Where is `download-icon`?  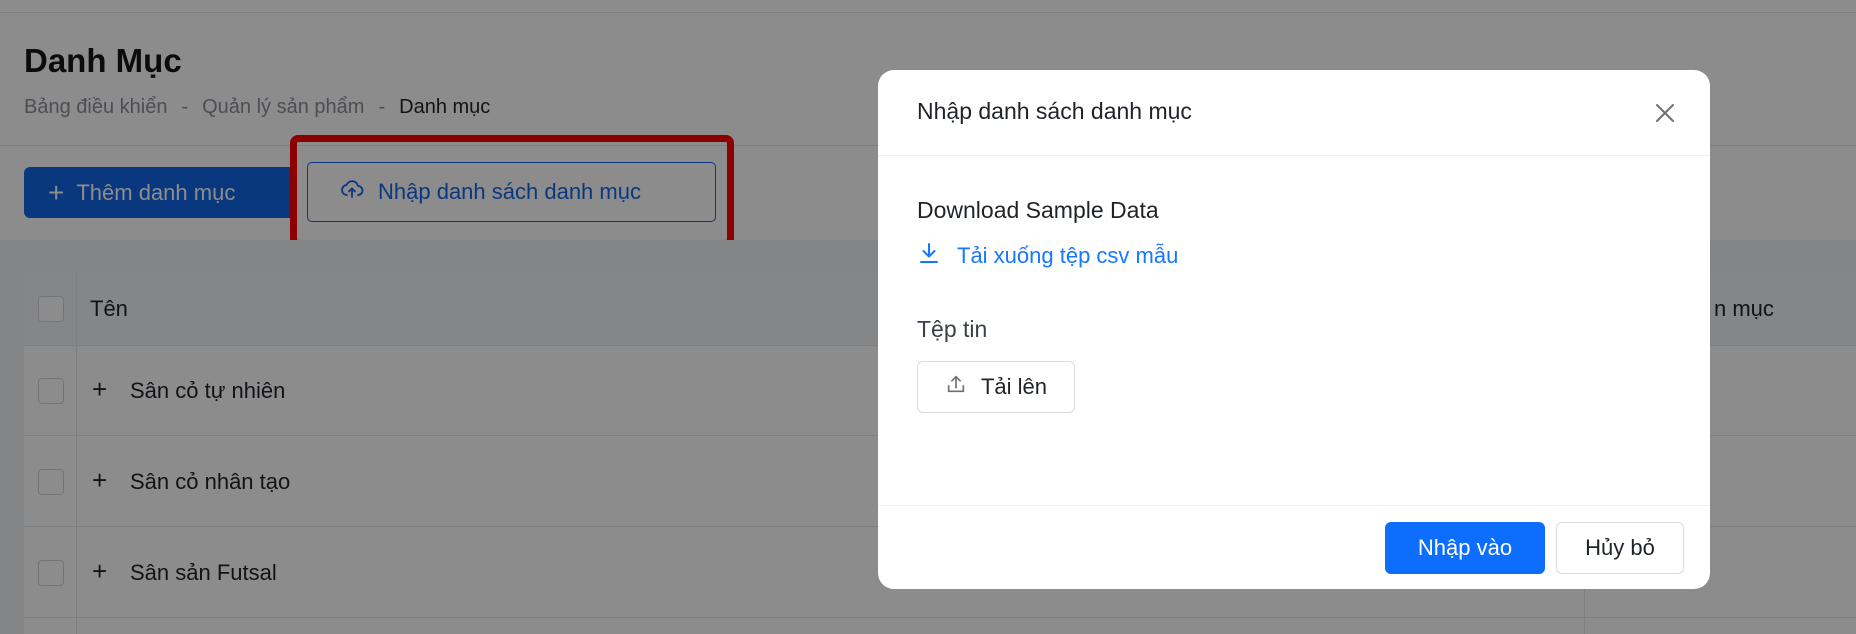 download-icon is located at coordinates (929, 256).